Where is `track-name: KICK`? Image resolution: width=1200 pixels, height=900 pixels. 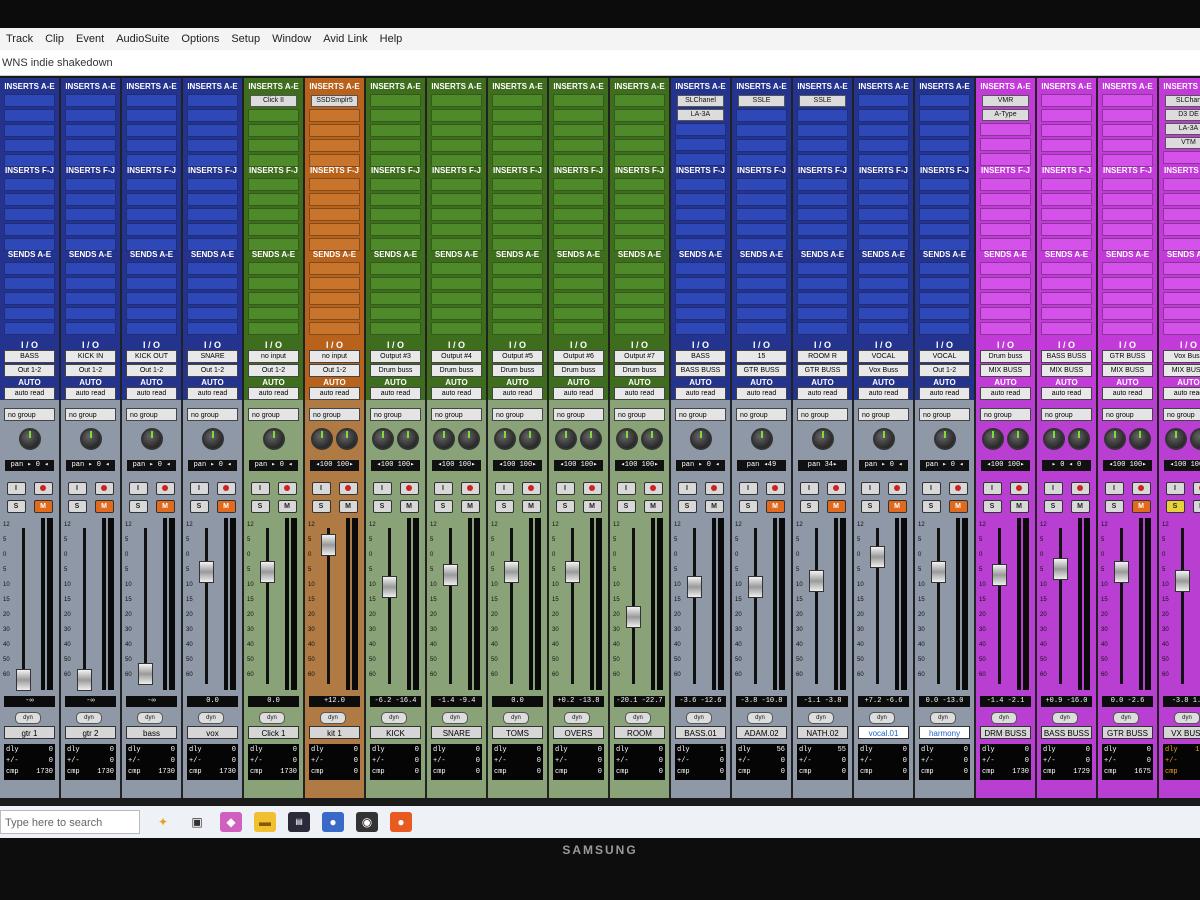 track-name: KICK is located at coordinates (395, 732).